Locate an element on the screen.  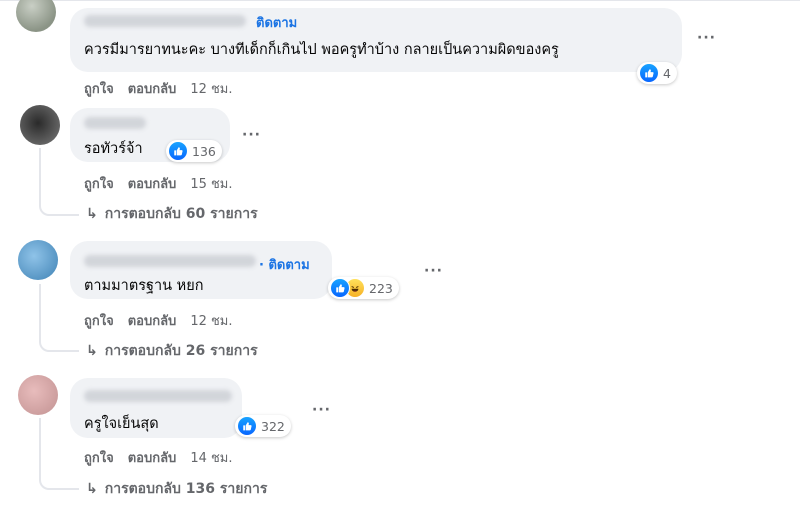
reaction-count: 136 is located at coordinates (204, 151).